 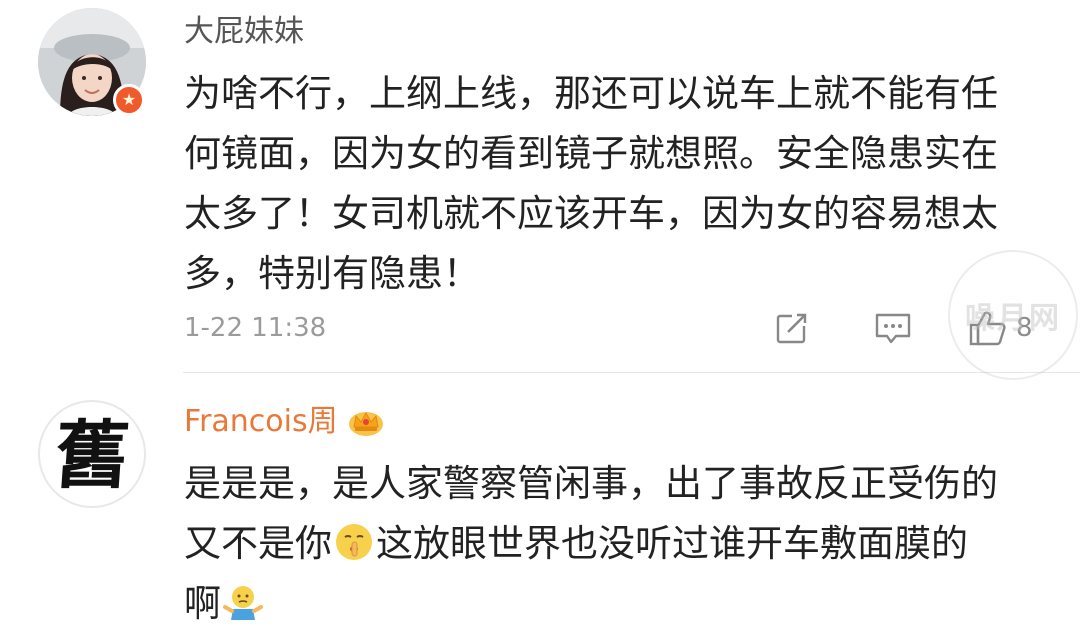 What do you see at coordinates (591, 153) in the screenshot?
I see `comment-text-line: 何镜面，因为女的看到镜子就想照。安全隐患实在` at bounding box center [591, 153].